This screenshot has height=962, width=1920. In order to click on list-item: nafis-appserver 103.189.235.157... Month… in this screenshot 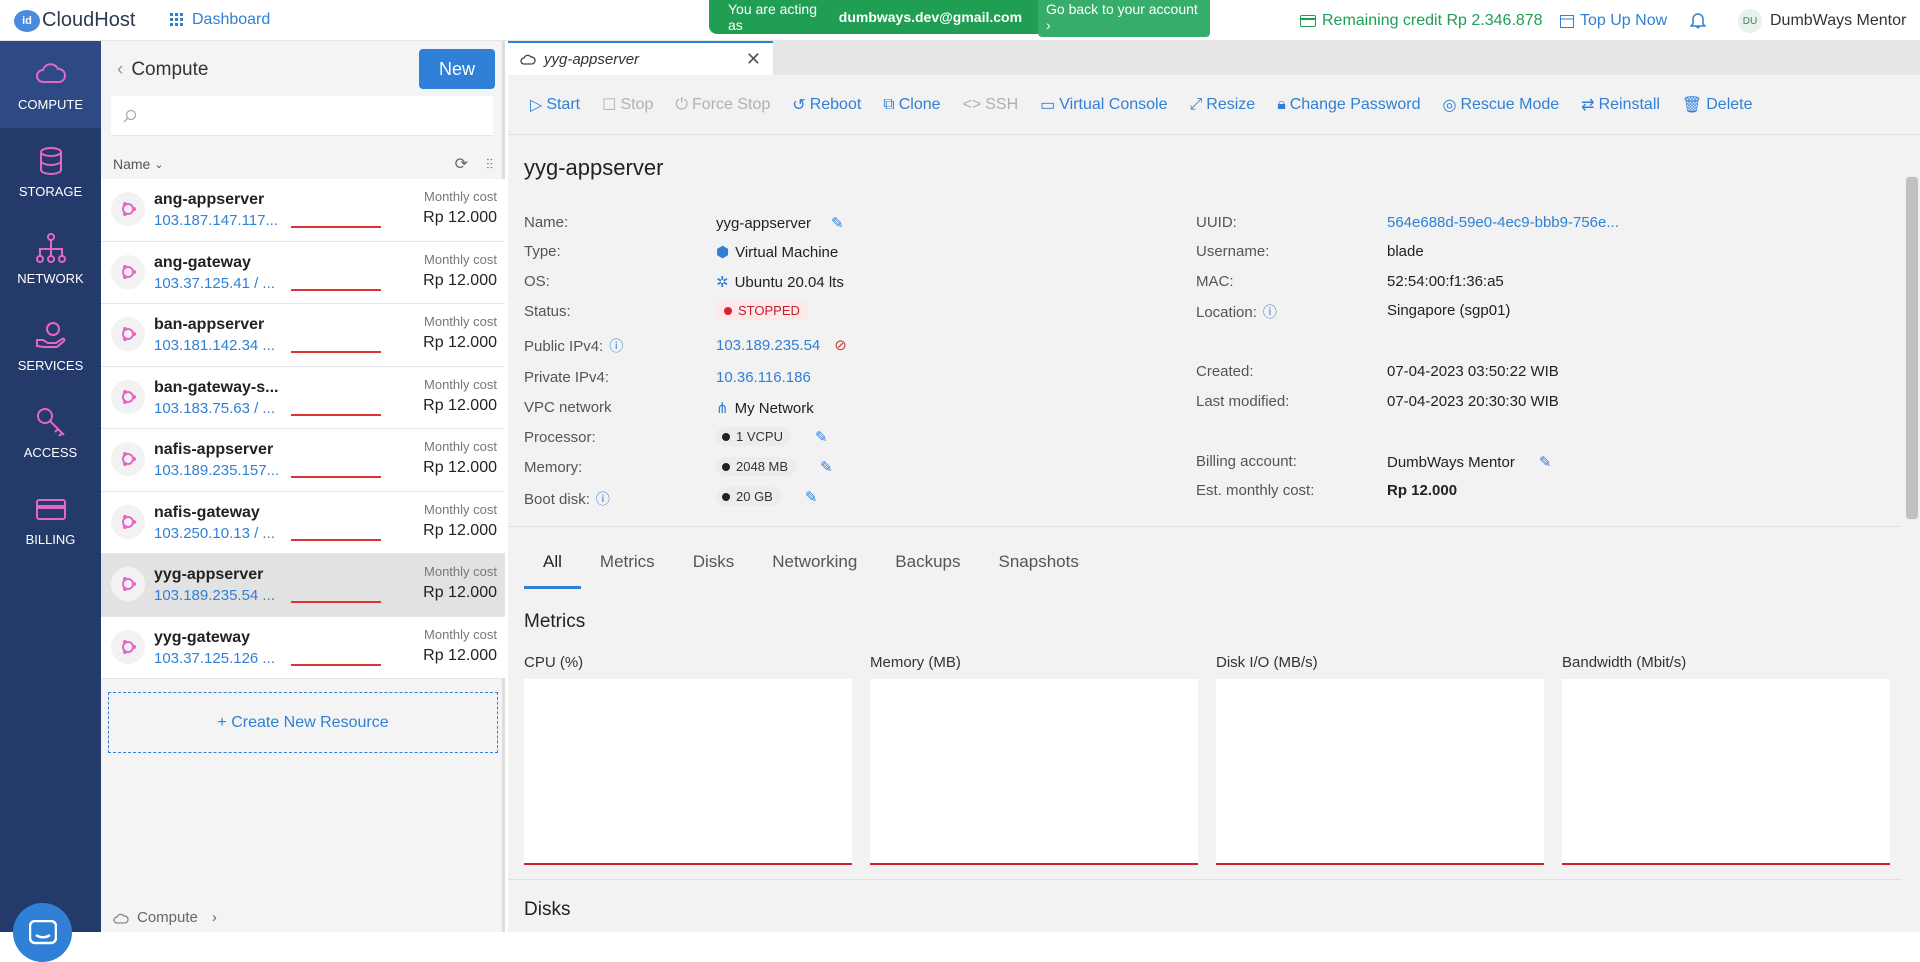, I will do `click(303, 460)`.